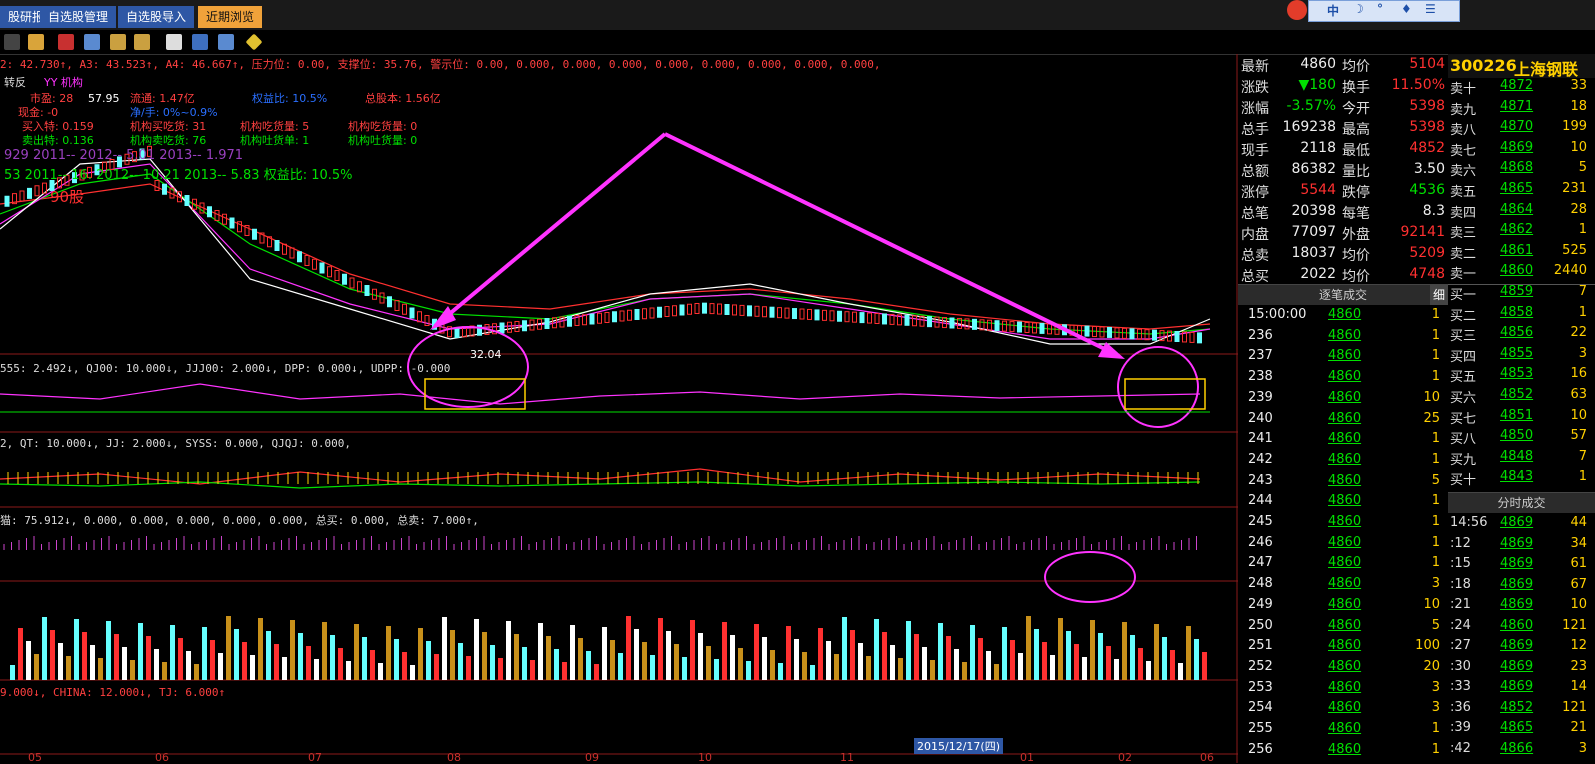 This screenshot has height=764, width=1595. I want to click on orderbook-row-sell: 卖二 4861 525, so click(1521, 253).